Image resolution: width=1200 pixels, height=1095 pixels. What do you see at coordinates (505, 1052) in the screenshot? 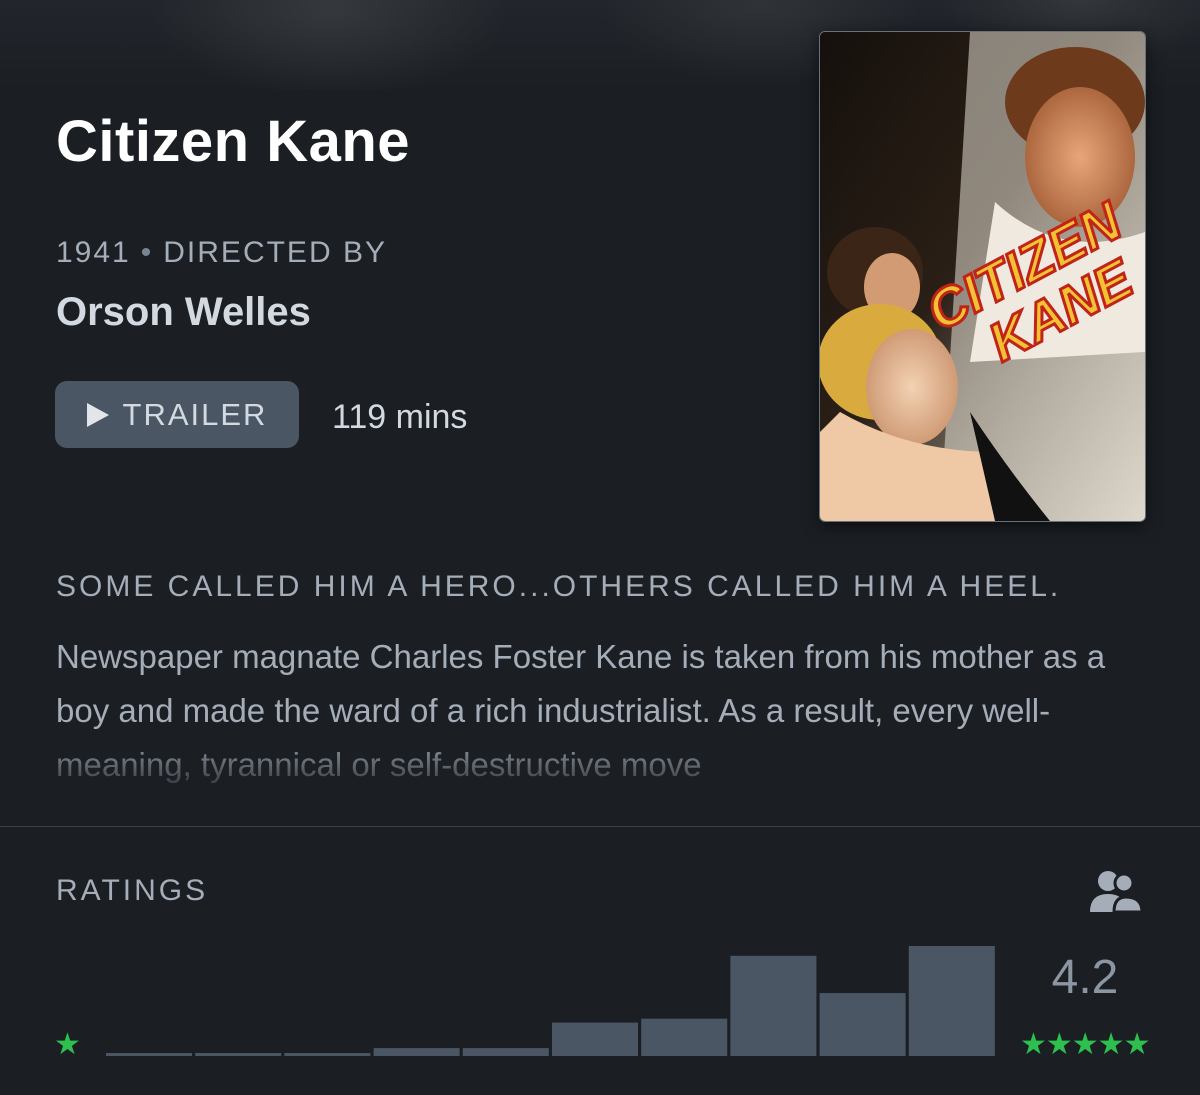
I see `histogram-bar-2.5` at bounding box center [505, 1052].